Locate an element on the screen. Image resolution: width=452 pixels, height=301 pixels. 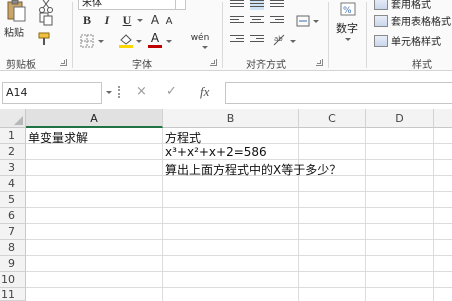
format-as-table-button: 套用表格格式 is located at coordinates (412, 20).